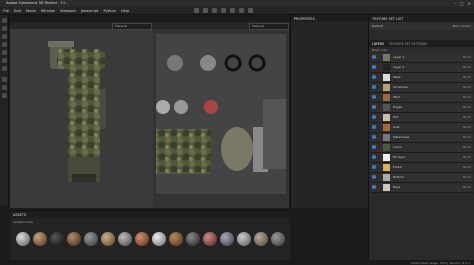 This screenshot has width=474, height=265. Describe the element at coordinates (378, 44) in the screenshot. I see `layers-tab: LAYERS` at that location.